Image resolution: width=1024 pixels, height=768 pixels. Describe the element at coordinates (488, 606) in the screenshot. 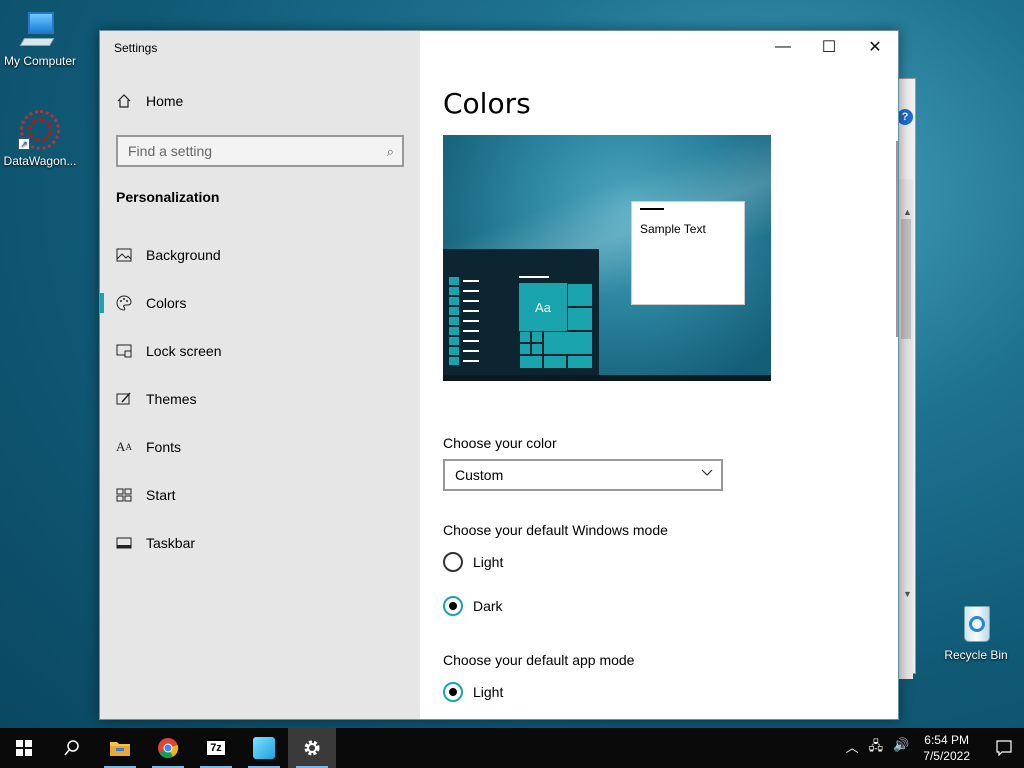

I see `radio-label: Dark` at that location.